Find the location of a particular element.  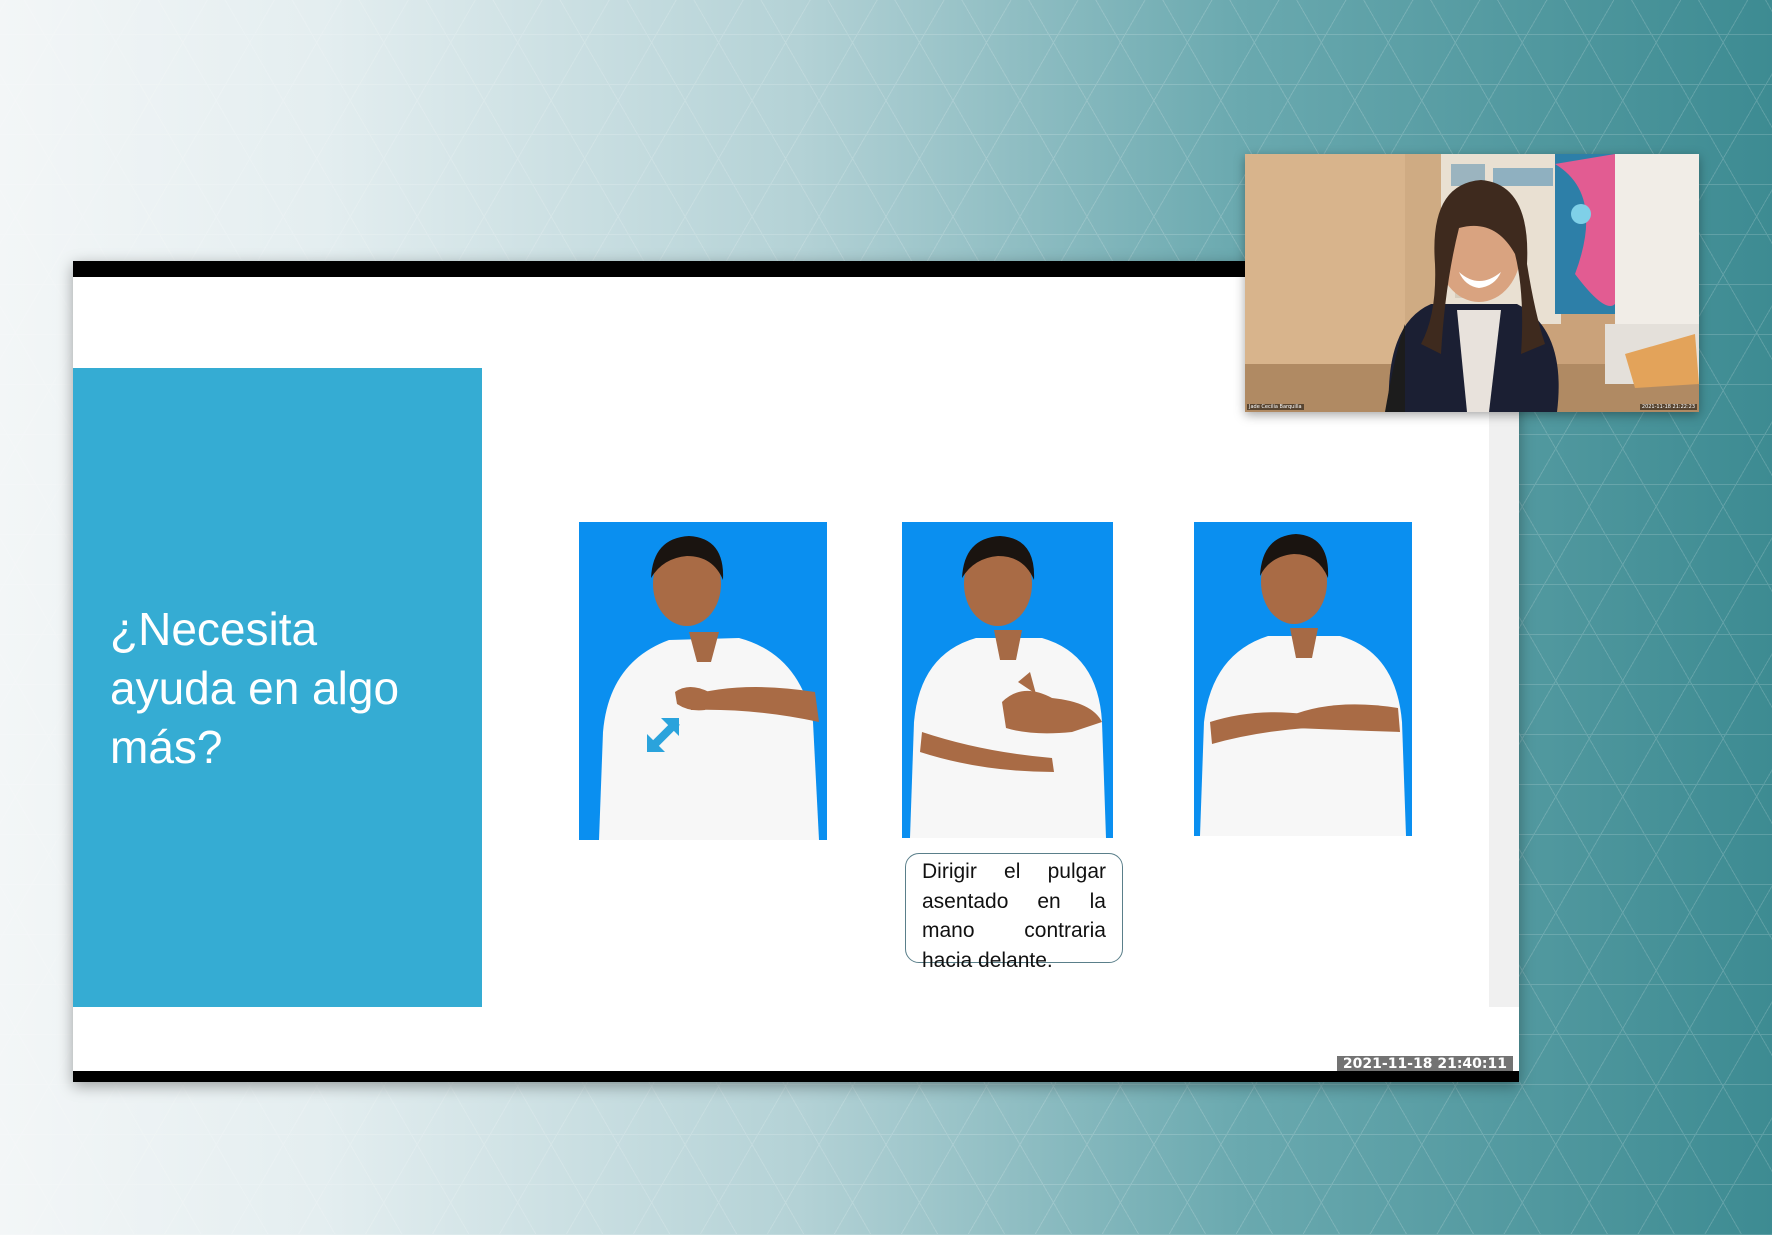

sign-photo-2-image is located at coordinates (1007, 680).